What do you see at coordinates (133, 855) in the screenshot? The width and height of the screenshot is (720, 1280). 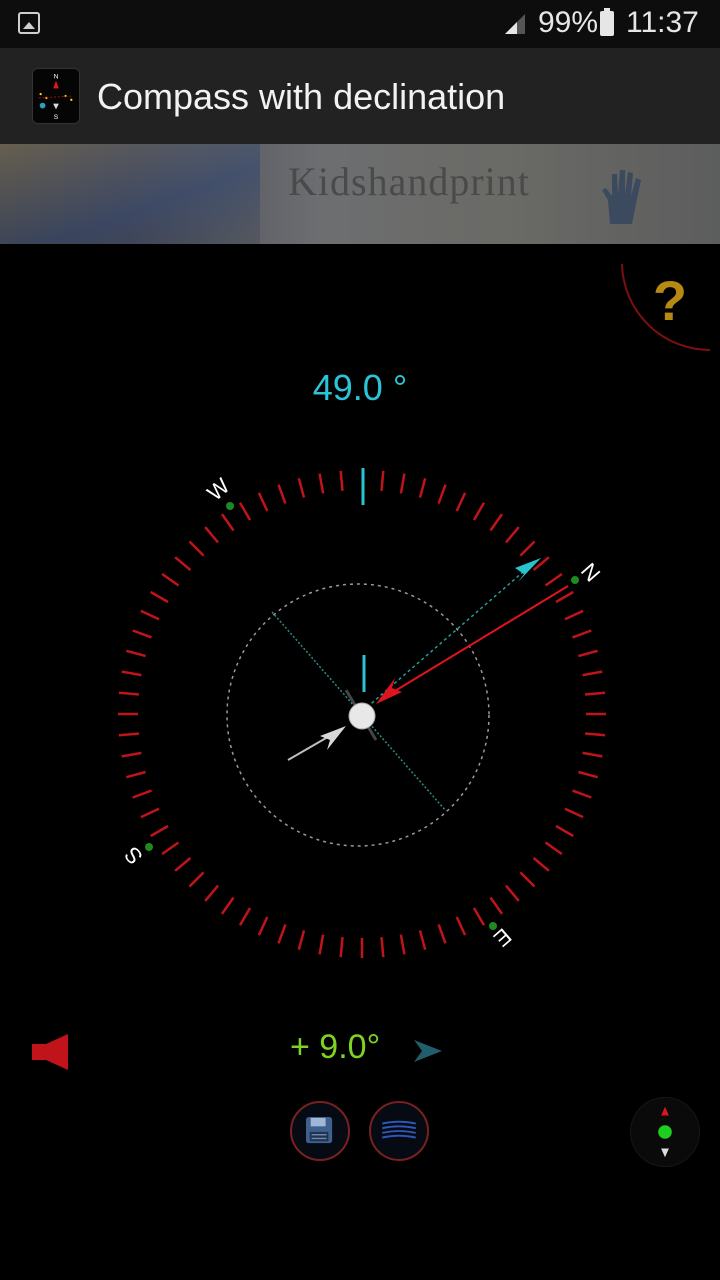 I see `cardinal-s: S` at bounding box center [133, 855].